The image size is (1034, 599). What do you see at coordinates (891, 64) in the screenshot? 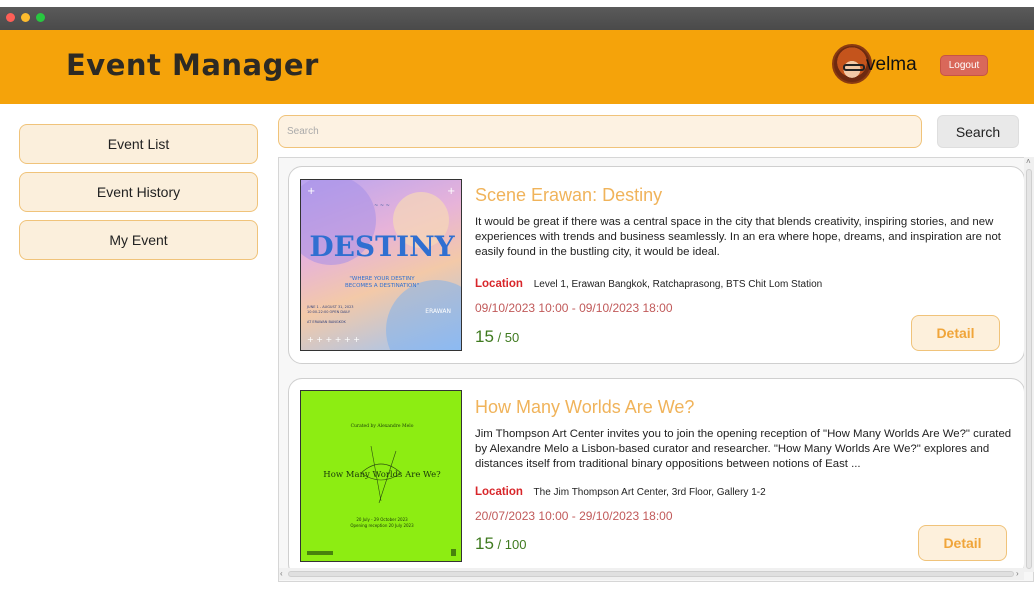
I see `username-label: velma` at bounding box center [891, 64].